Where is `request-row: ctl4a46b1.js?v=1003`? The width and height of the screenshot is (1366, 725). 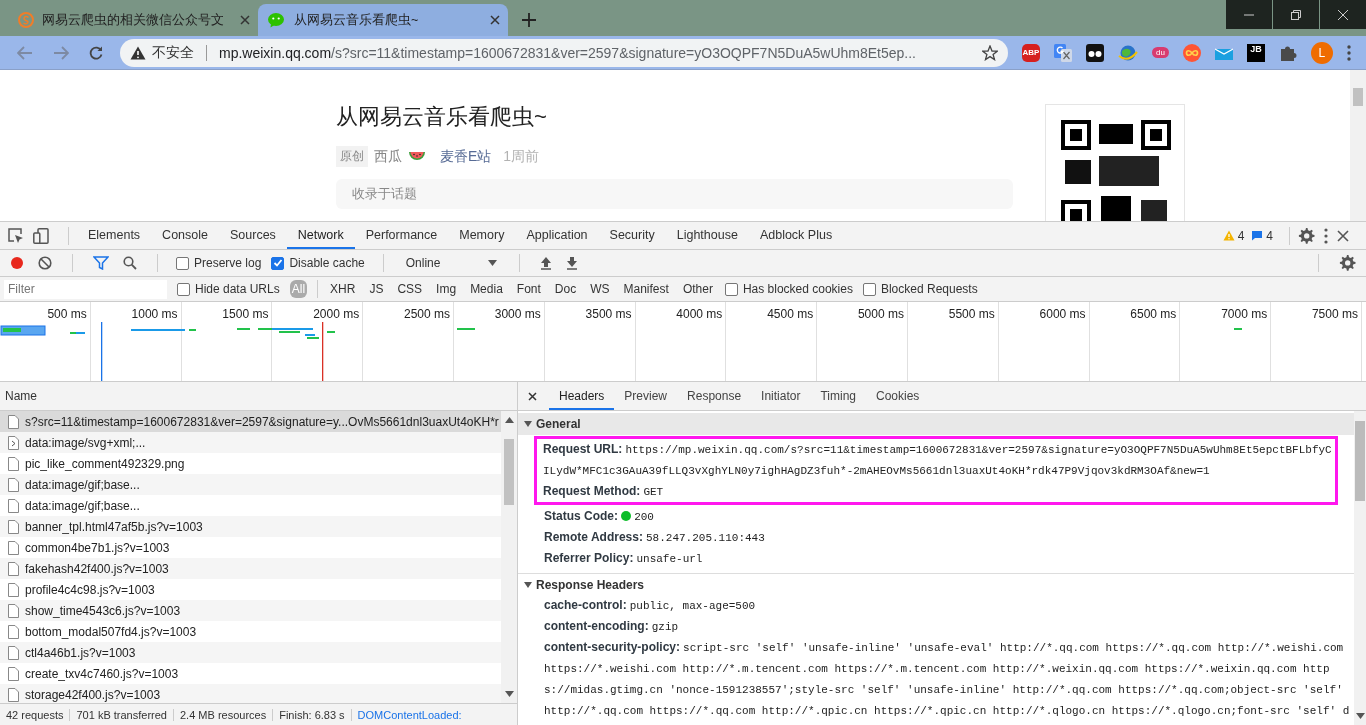 request-row: ctl4a46b1.js?v=1003 is located at coordinates (250, 652).